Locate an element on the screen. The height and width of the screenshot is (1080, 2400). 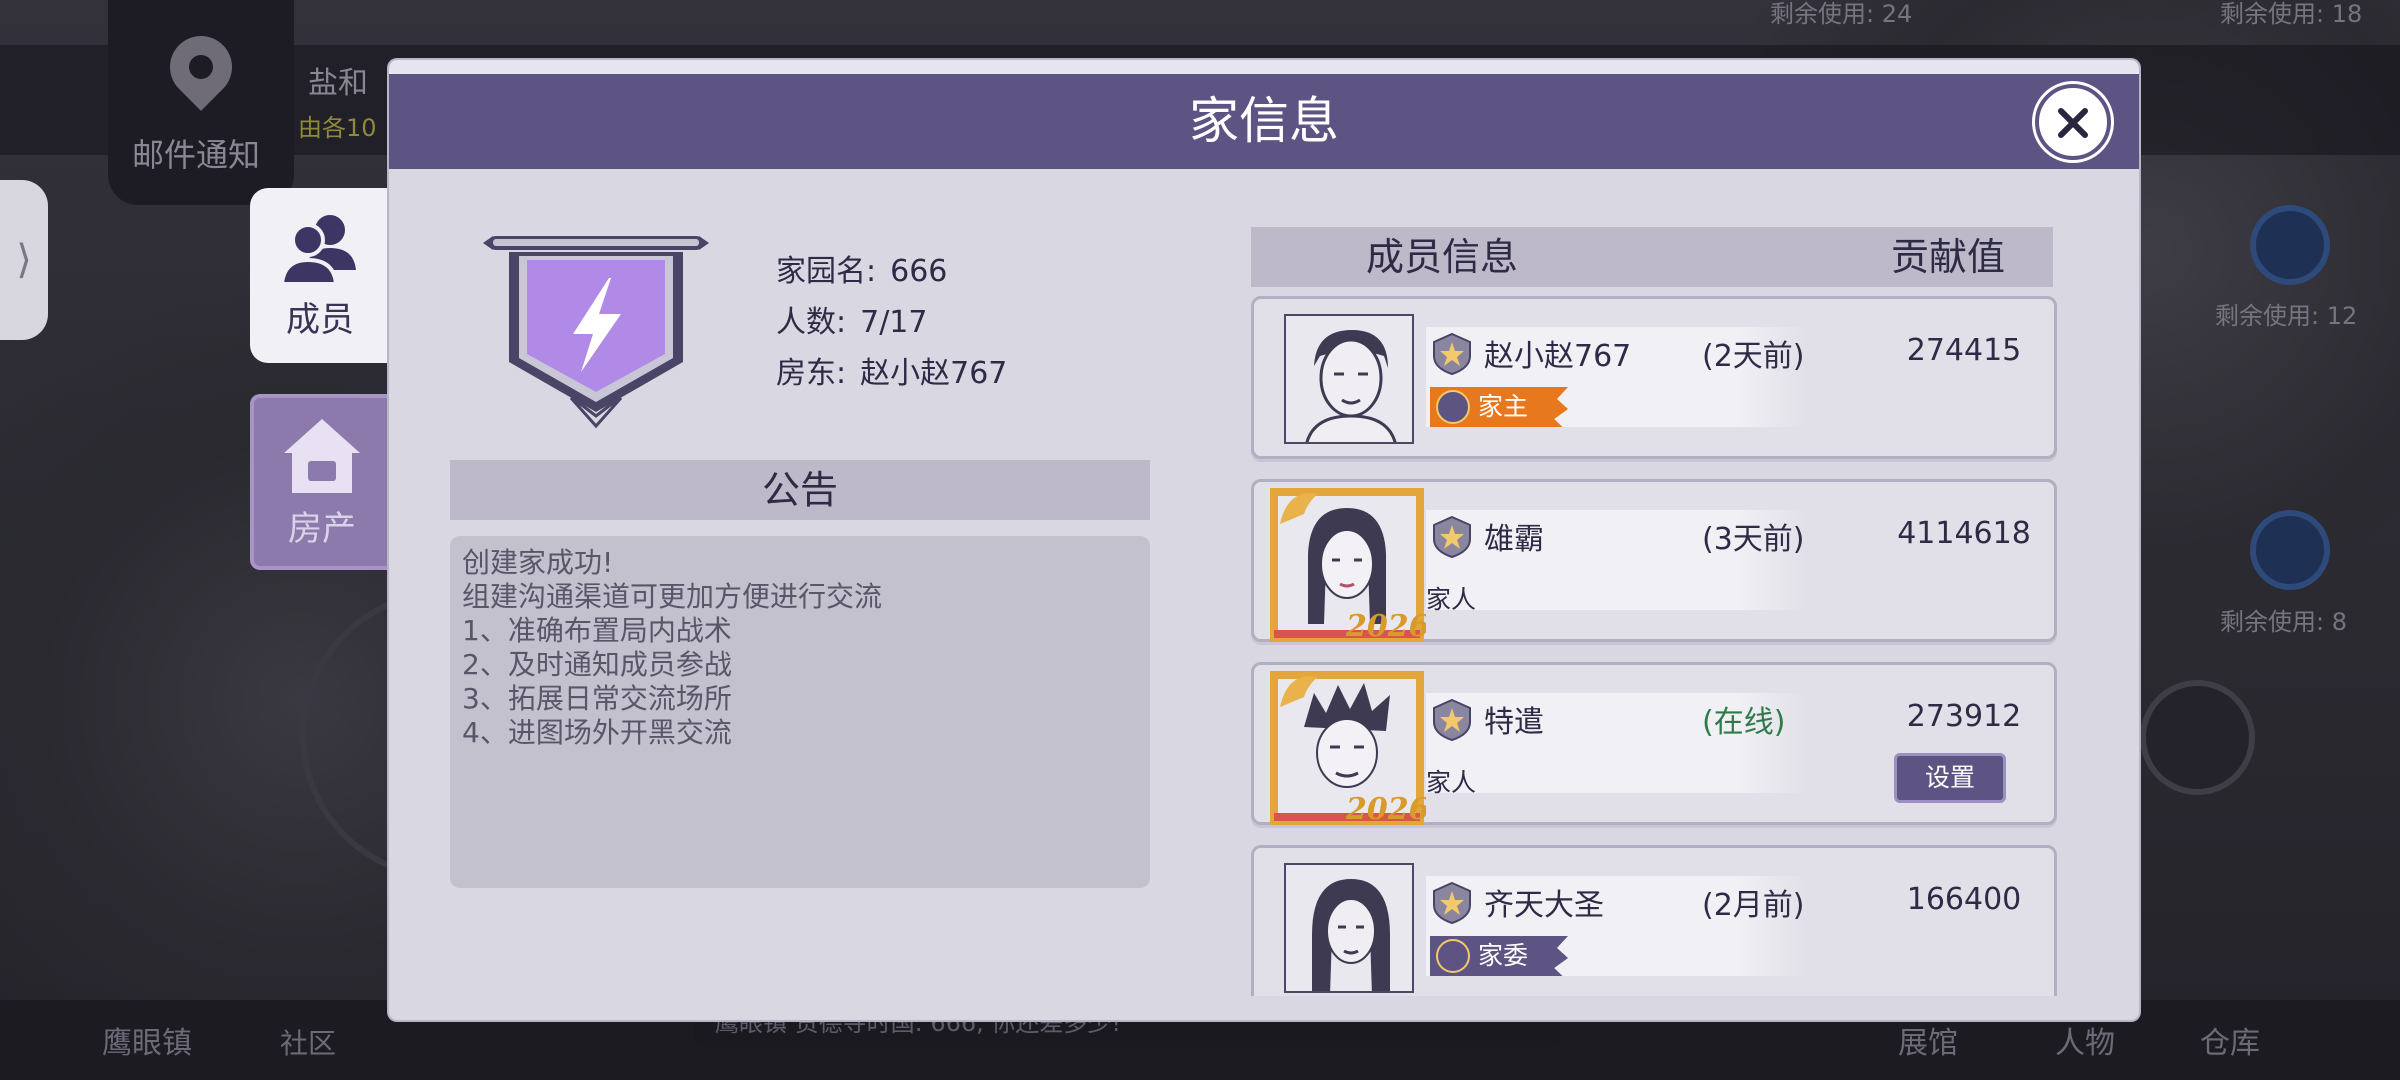
nav-character: 人物 is located at coordinates (2085, 1040).